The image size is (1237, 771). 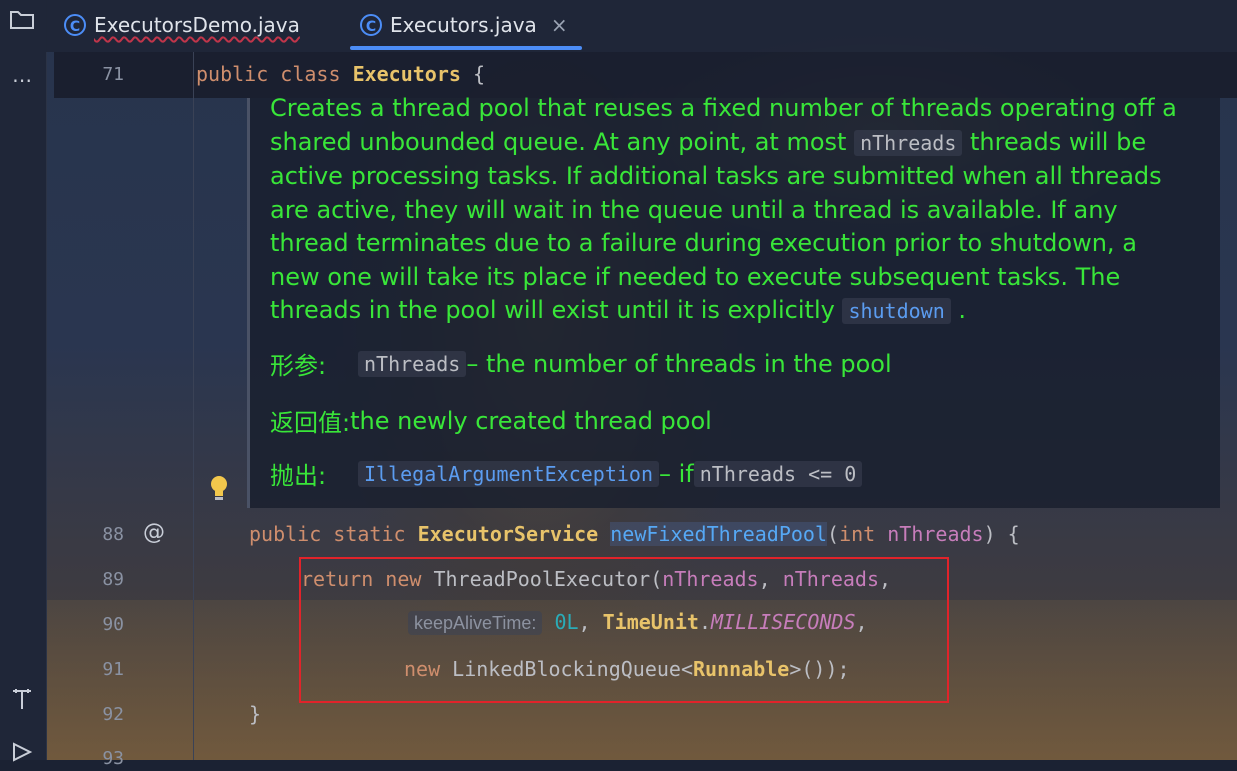 What do you see at coordinates (310, 74) in the screenshot?
I see `keyword: class` at bounding box center [310, 74].